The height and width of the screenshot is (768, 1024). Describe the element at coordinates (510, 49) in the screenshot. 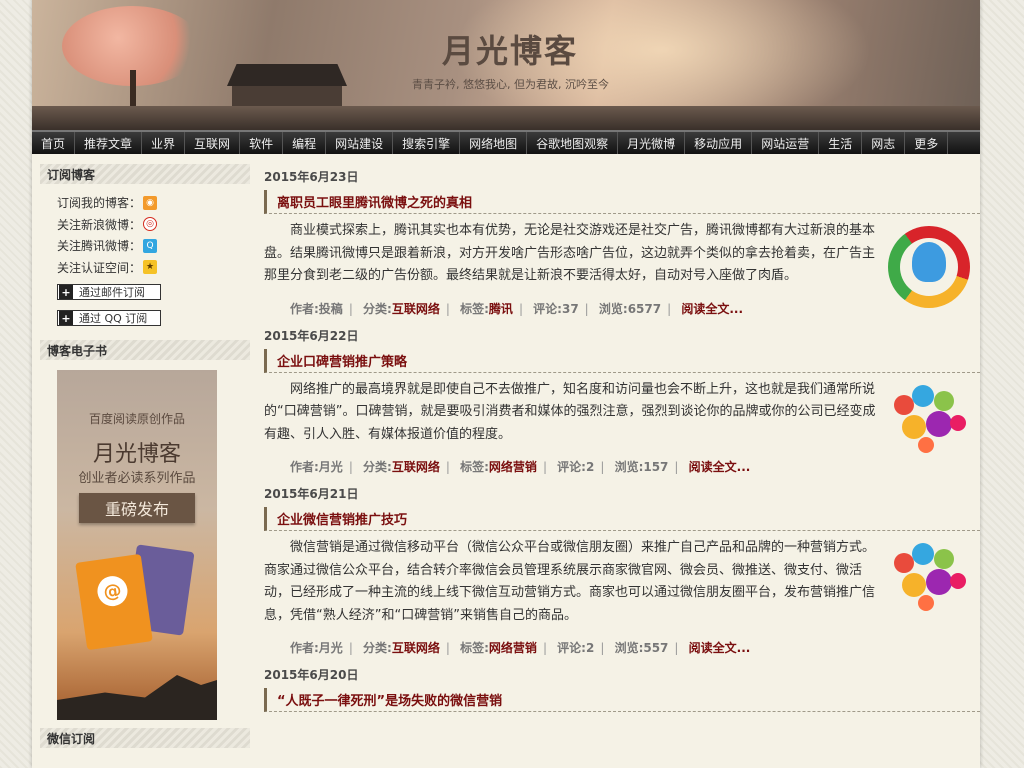

I see `site-title: 月光博客` at that location.